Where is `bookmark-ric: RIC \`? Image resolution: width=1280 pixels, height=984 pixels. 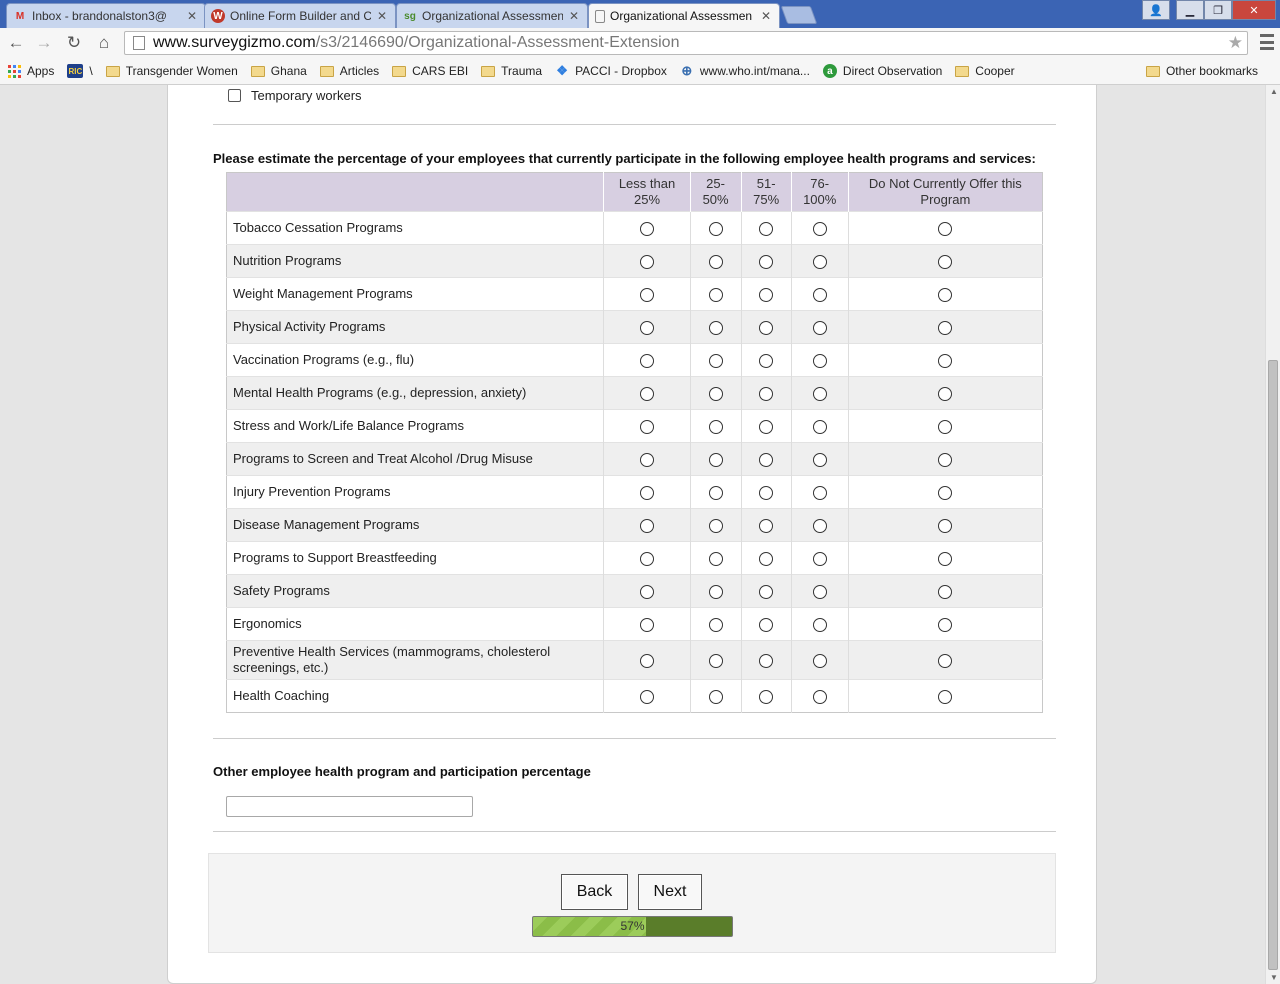 bookmark-ric: RIC \ is located at coordinates (80, 71).